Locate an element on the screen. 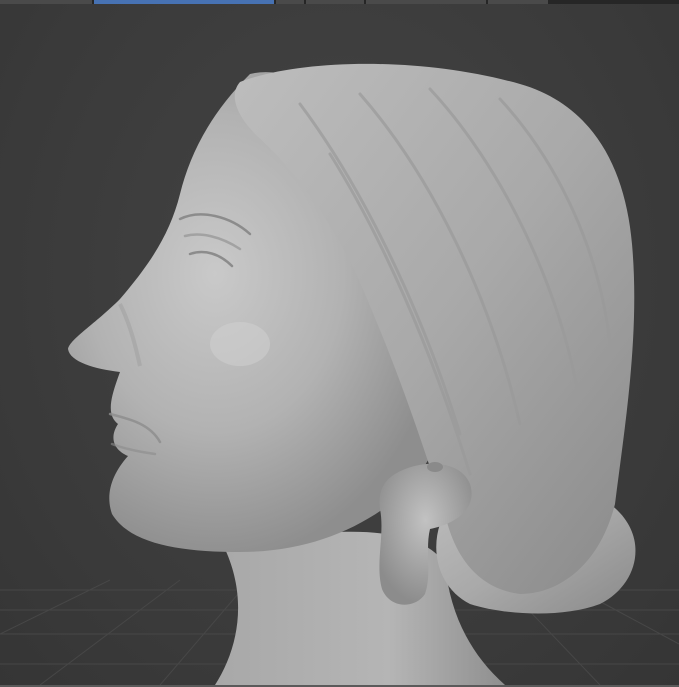 The height and width of the screenshot is (687, 679). cheek-highlight is located at coordinates (240, 344).